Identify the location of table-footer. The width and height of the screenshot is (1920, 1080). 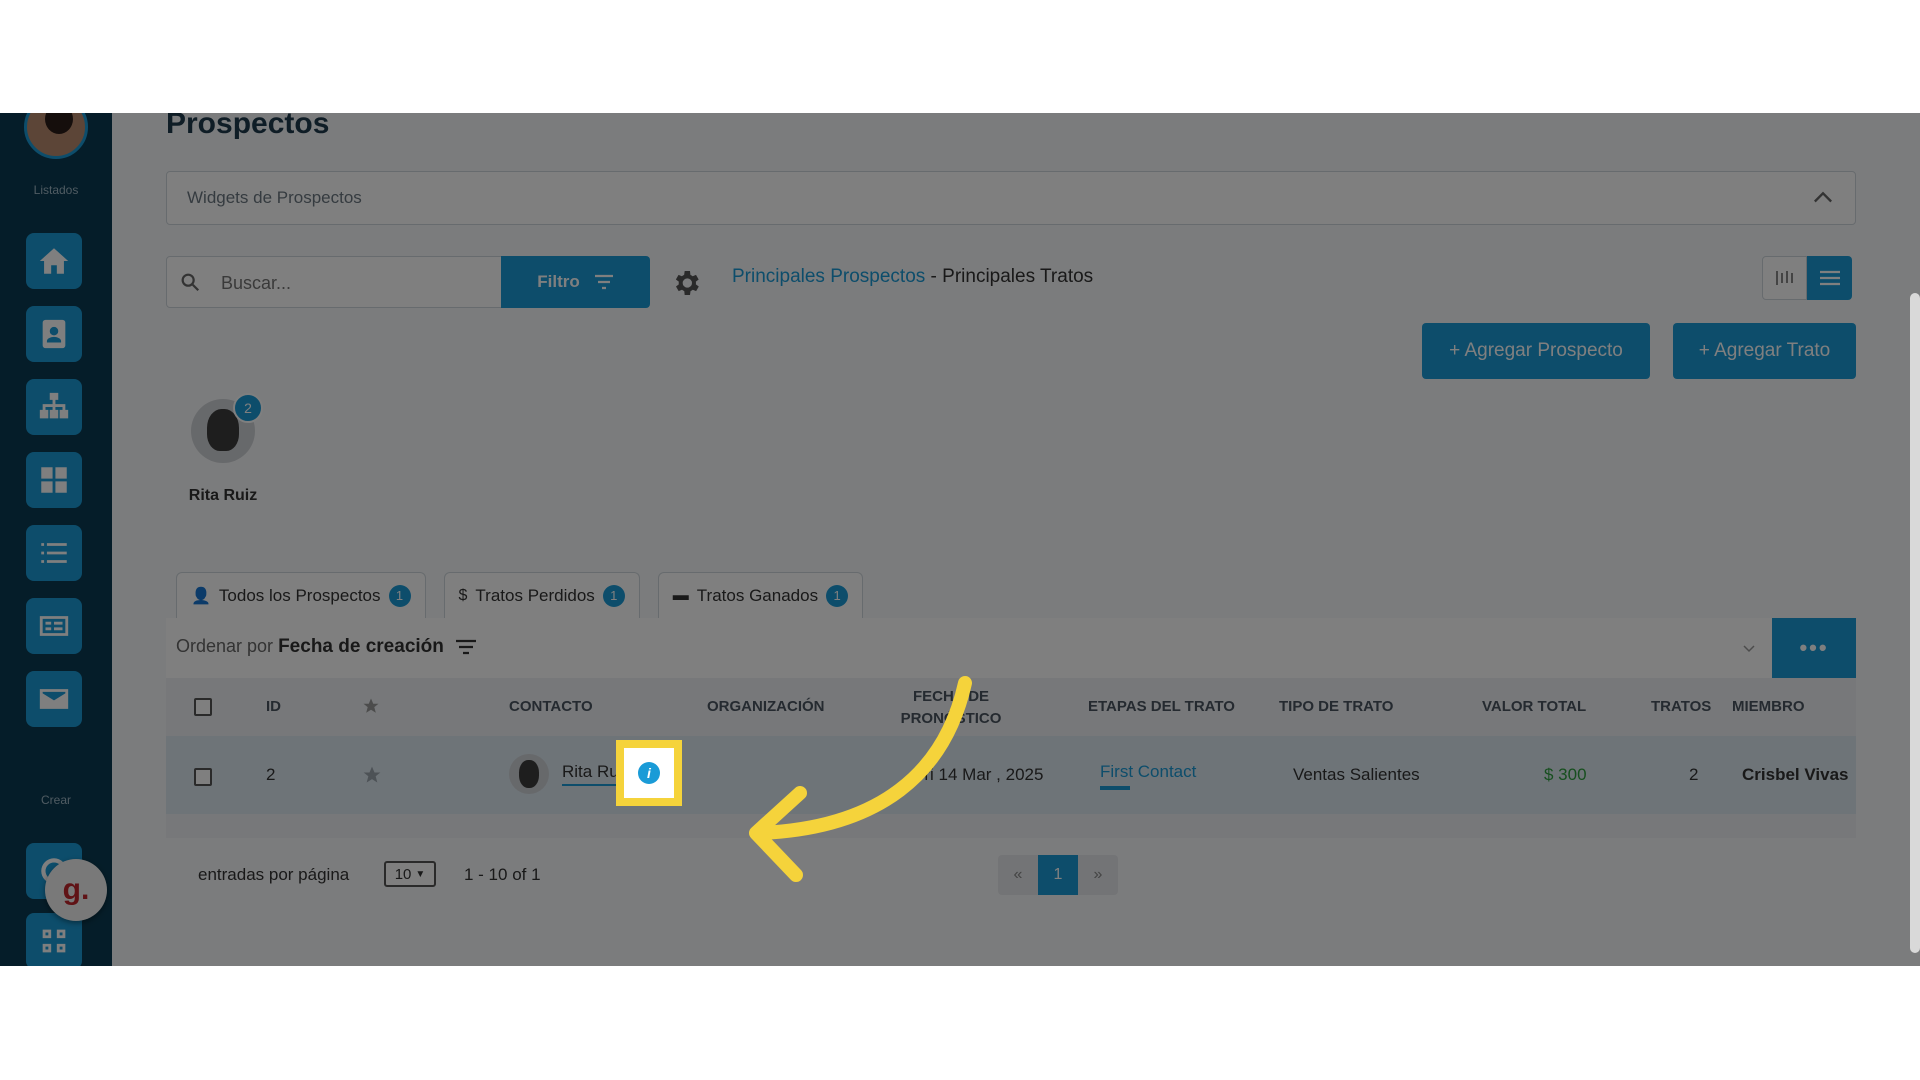
(1011, 826).